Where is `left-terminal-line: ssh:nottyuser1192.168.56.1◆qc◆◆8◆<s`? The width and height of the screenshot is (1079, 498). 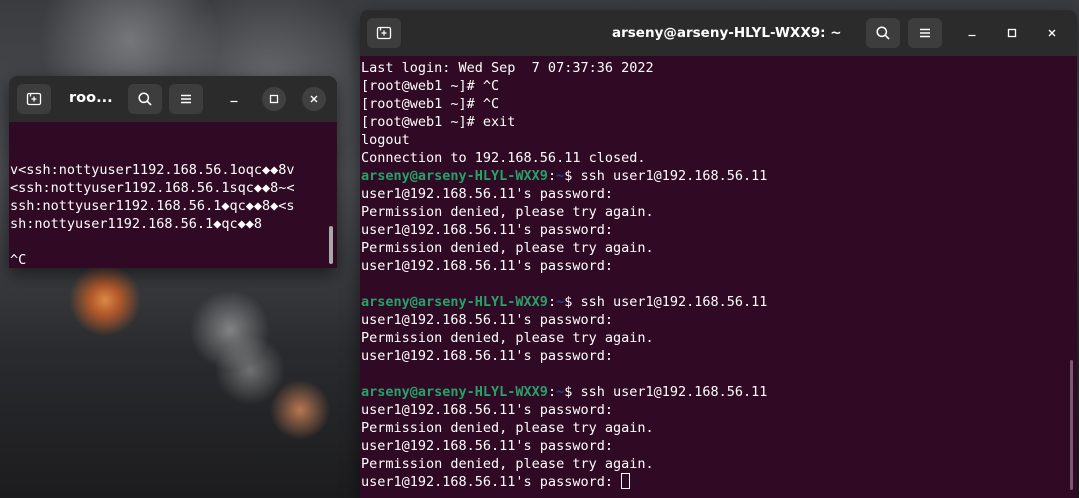
left-terminal-line: ssh:nottyuser1192.168.56.1◆qc◆◆8◆<s is located at coordinates (152, 206).